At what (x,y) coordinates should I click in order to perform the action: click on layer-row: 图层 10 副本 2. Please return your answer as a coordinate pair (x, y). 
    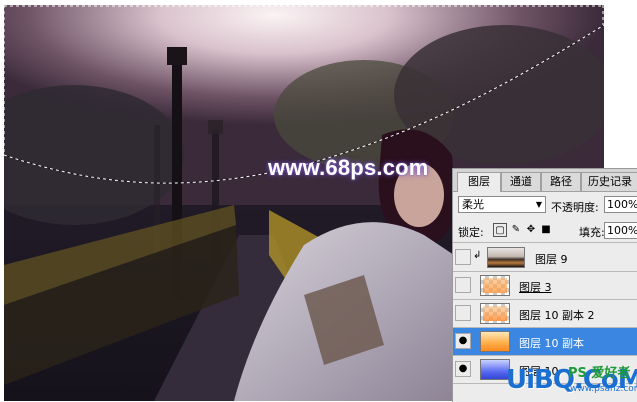
    Looking at the image, I should click on (545, 314).